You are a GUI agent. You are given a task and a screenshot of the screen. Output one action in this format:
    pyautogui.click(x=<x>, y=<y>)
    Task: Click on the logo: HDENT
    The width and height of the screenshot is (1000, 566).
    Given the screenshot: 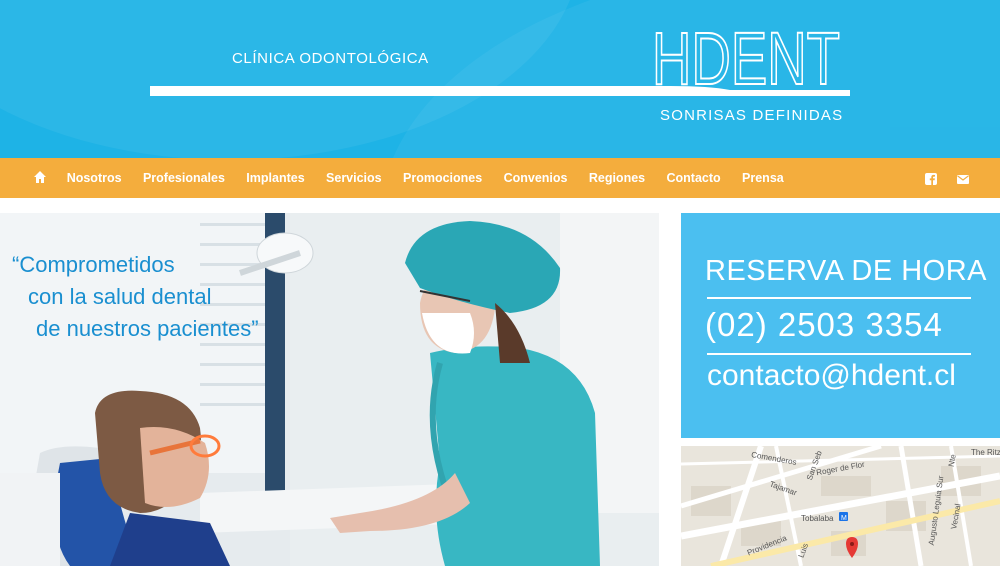 What is the action you would take?
    pyautogui.click(x=752, y=52)
    